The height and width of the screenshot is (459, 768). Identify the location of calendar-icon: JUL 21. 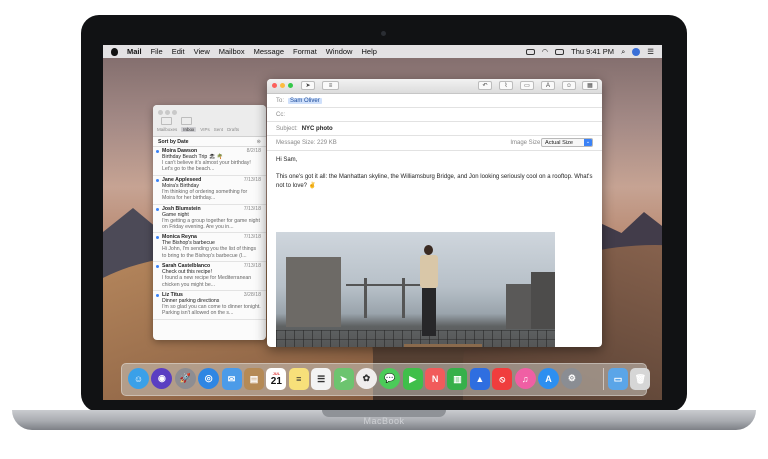
(276, 379).